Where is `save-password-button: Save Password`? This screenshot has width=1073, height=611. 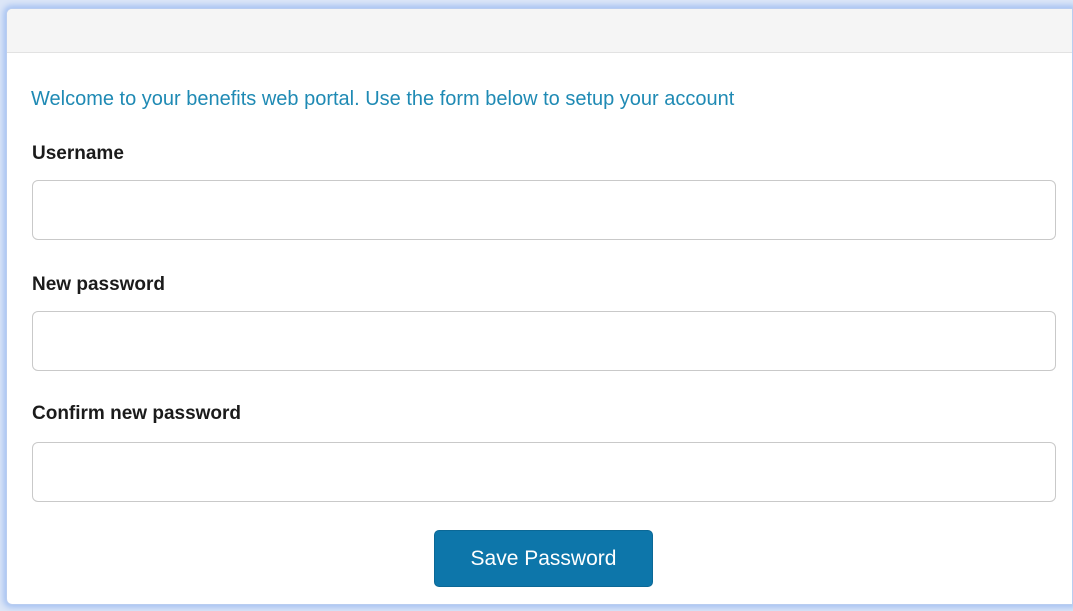
save-password-button: Save Password is located at coordinates (543, 558).